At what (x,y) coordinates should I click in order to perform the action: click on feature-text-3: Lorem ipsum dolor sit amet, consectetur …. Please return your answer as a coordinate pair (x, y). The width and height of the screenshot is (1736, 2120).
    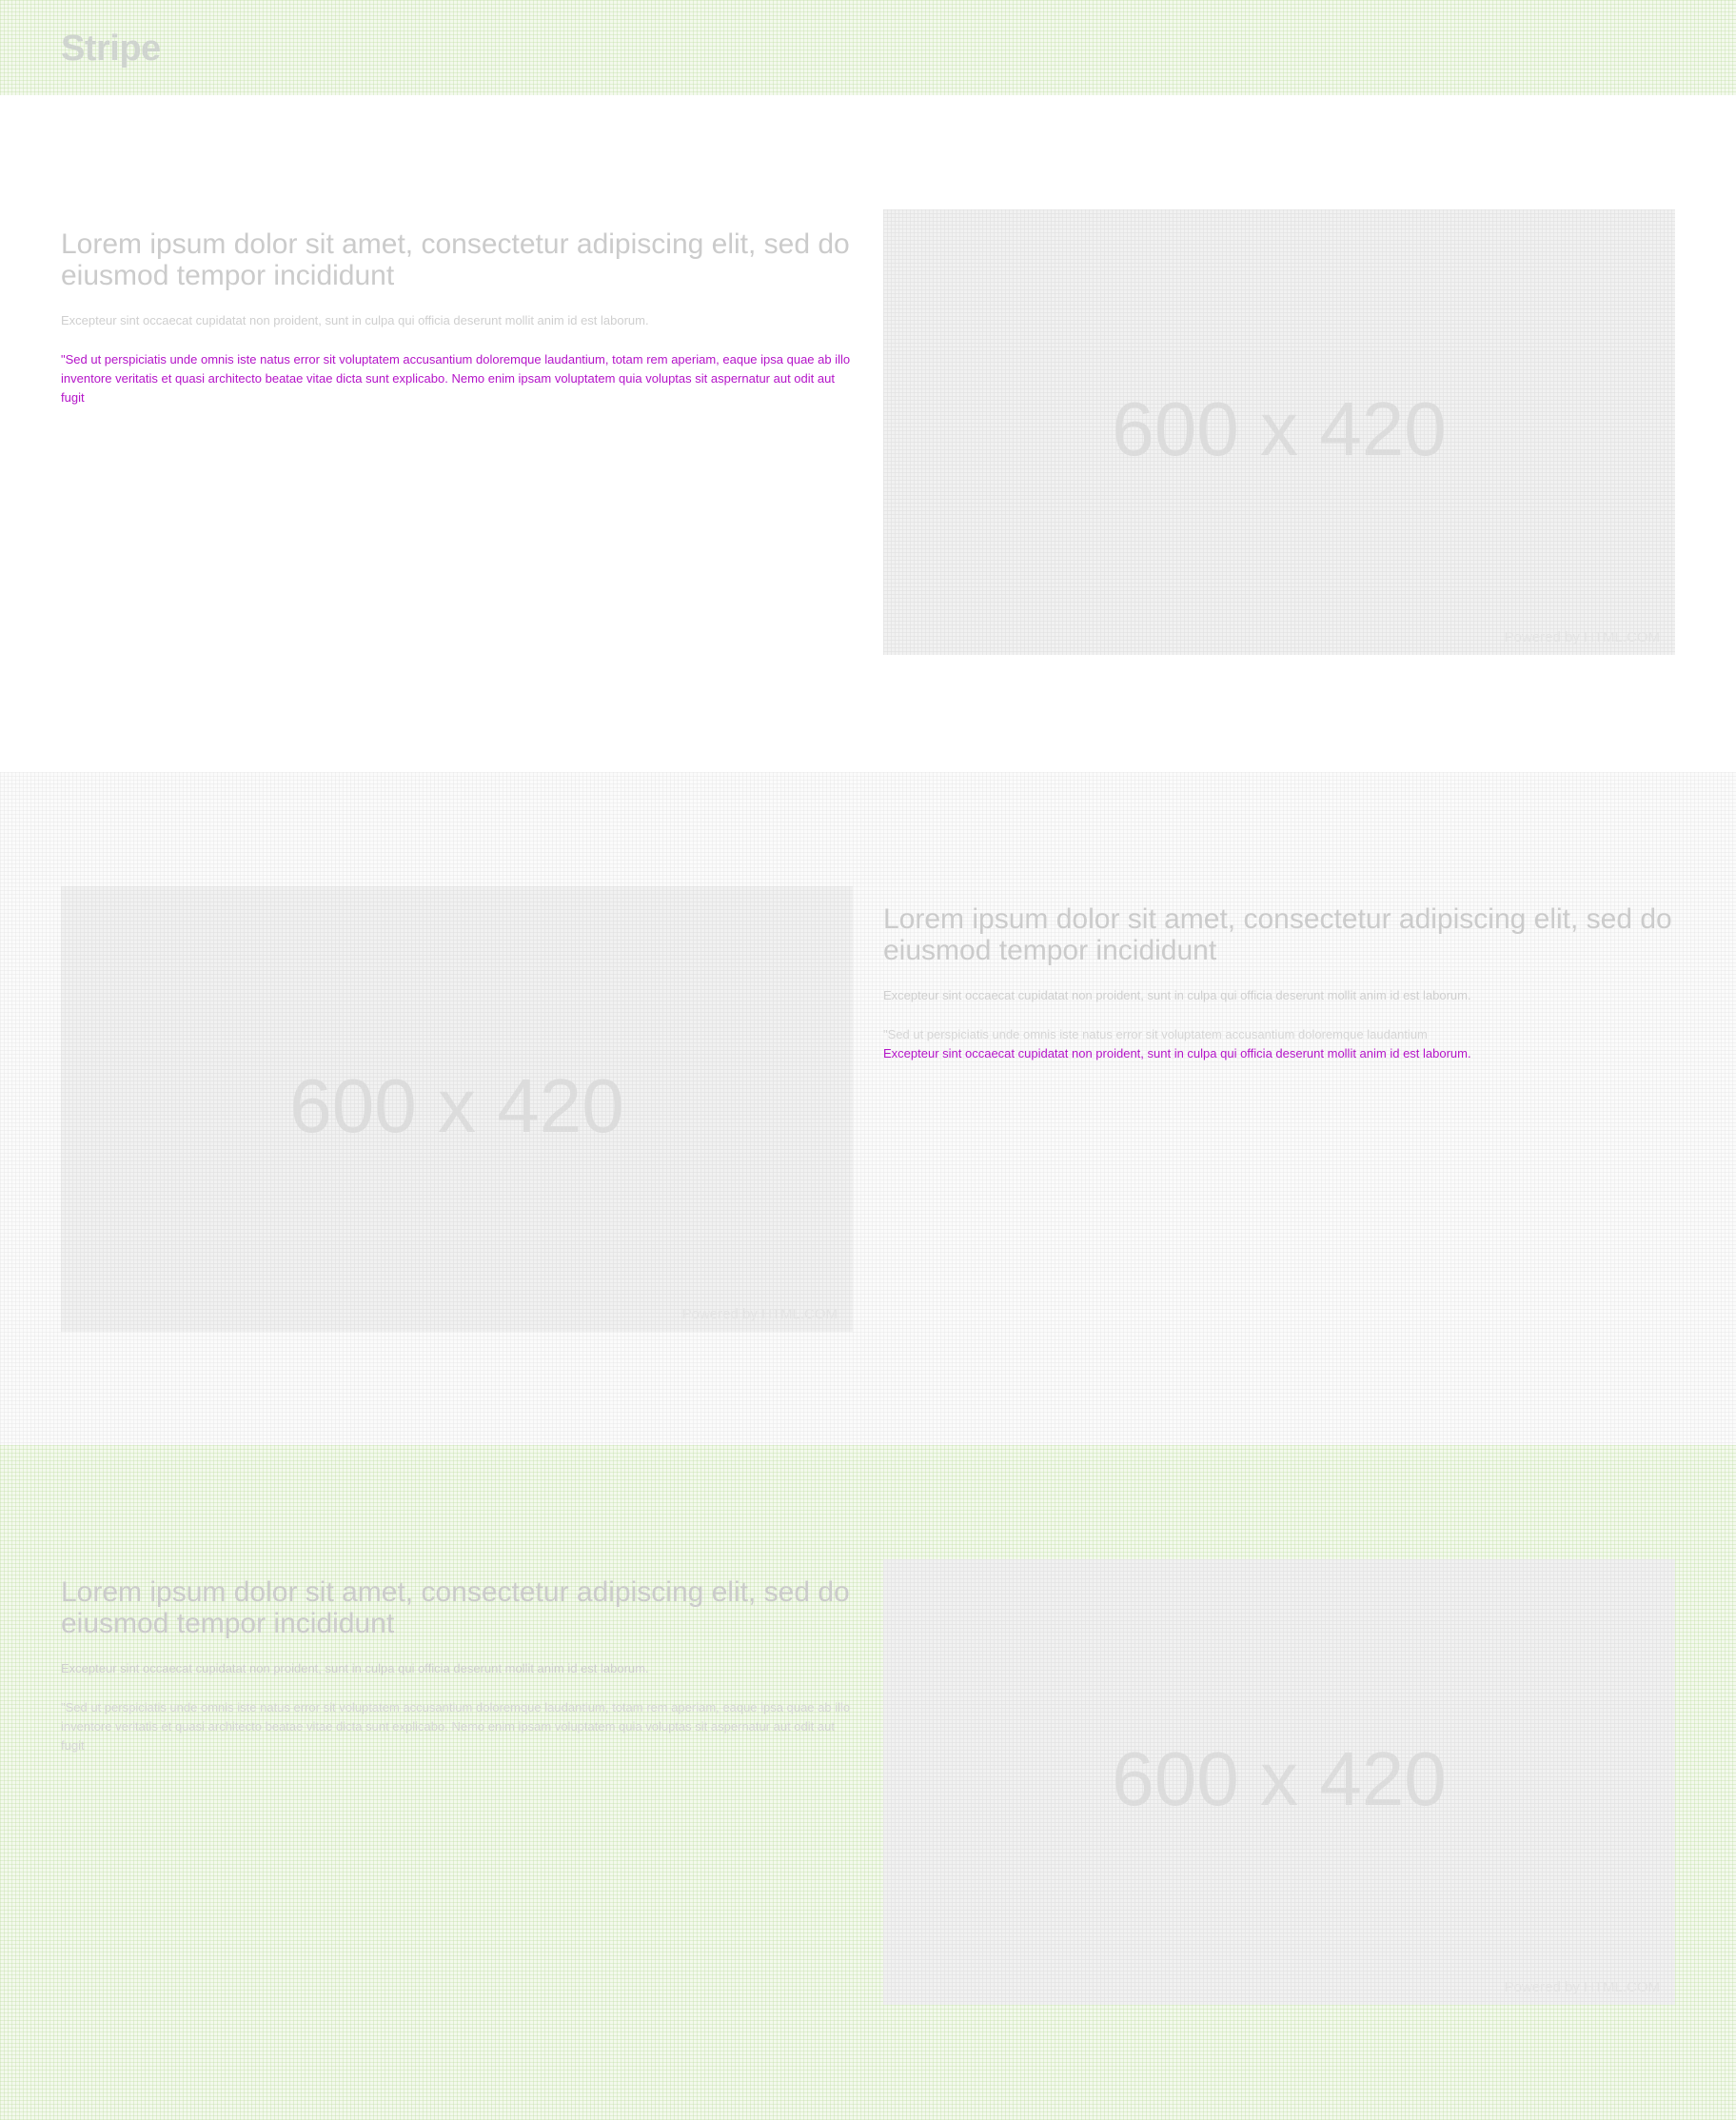
    Looking at the image, I should click on (457, 1665).